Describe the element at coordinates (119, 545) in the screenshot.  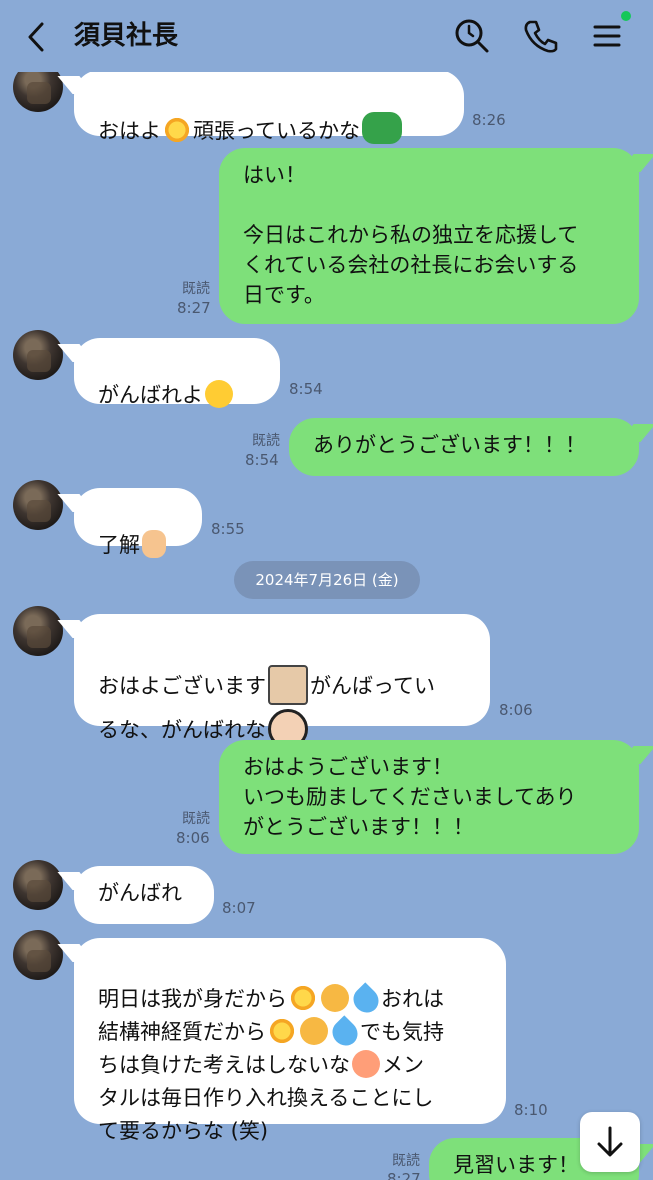
I see `message-text: 了解` at that location.